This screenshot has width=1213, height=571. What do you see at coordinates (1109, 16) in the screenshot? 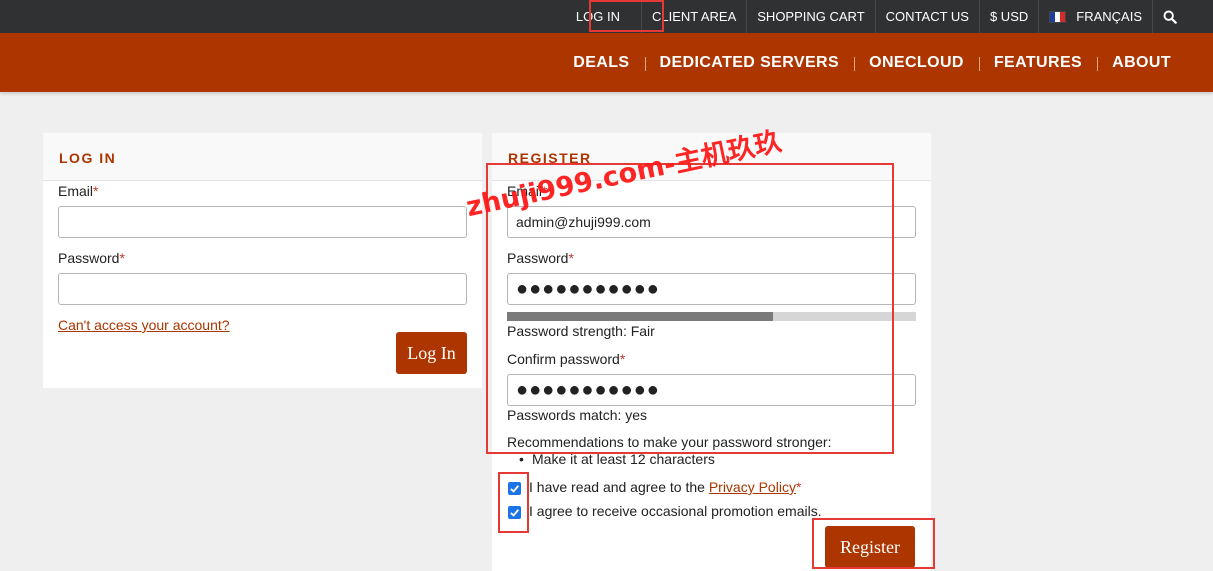
I see `language-label: FRANÇAIS` at bounding box center [1109, 16].